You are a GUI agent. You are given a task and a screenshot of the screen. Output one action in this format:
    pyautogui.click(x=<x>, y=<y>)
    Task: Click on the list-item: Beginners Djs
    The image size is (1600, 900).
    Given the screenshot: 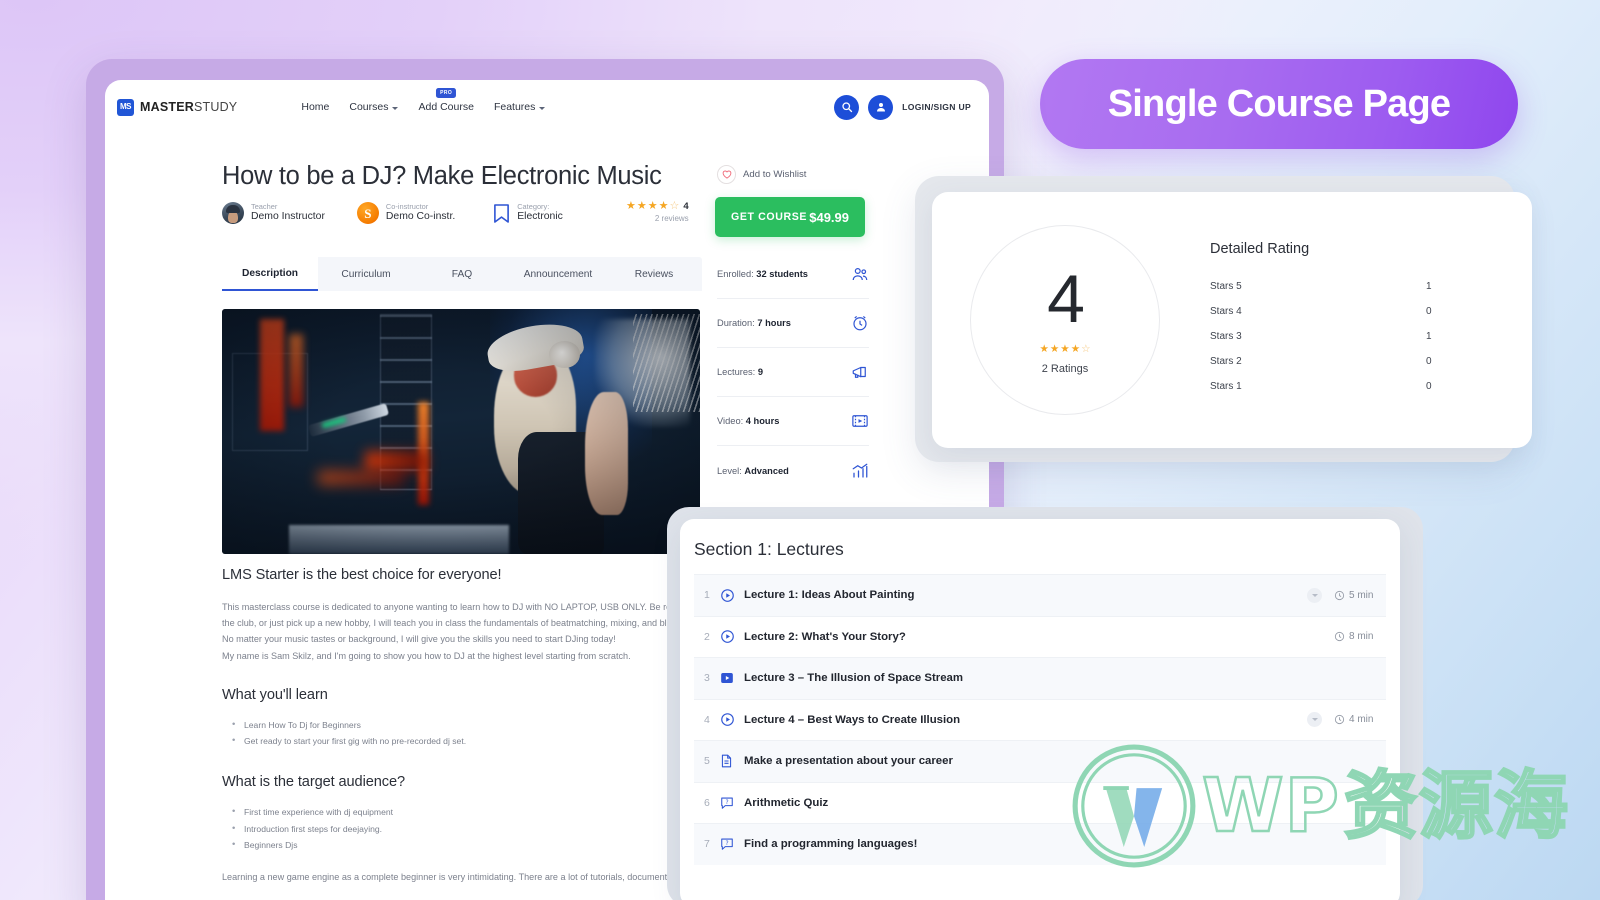 What is the action you would take?
    pyautogui.click(x=462, y=845)
    